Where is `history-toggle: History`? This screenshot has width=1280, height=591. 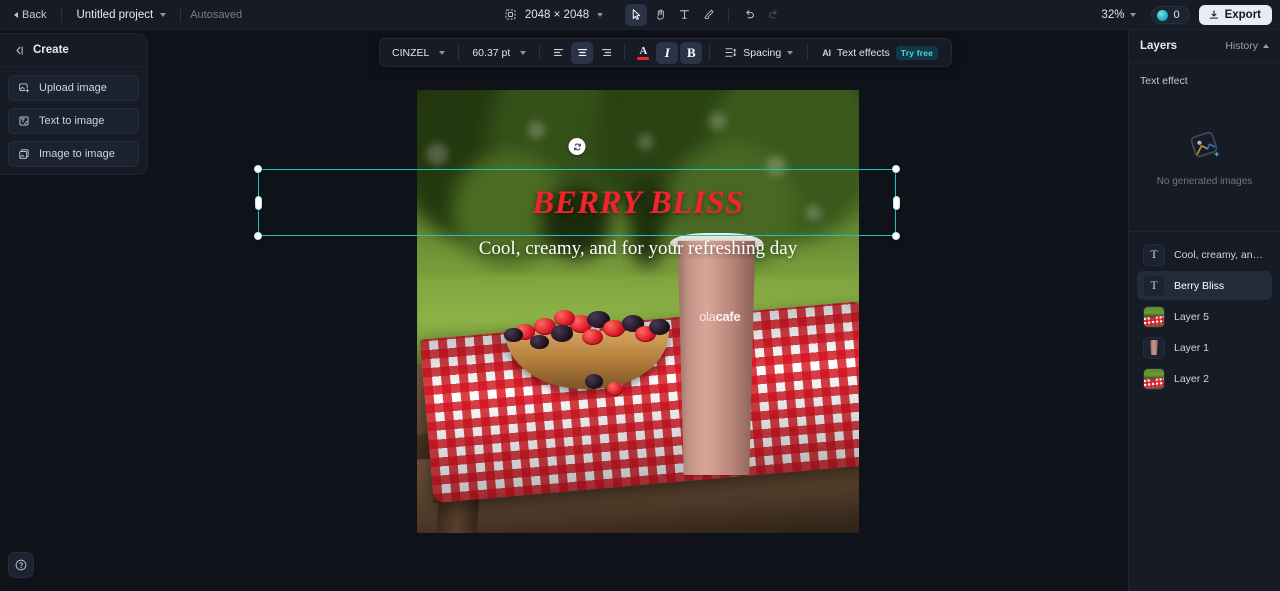
history-toggle: History is located at coordinates (1247, 46).